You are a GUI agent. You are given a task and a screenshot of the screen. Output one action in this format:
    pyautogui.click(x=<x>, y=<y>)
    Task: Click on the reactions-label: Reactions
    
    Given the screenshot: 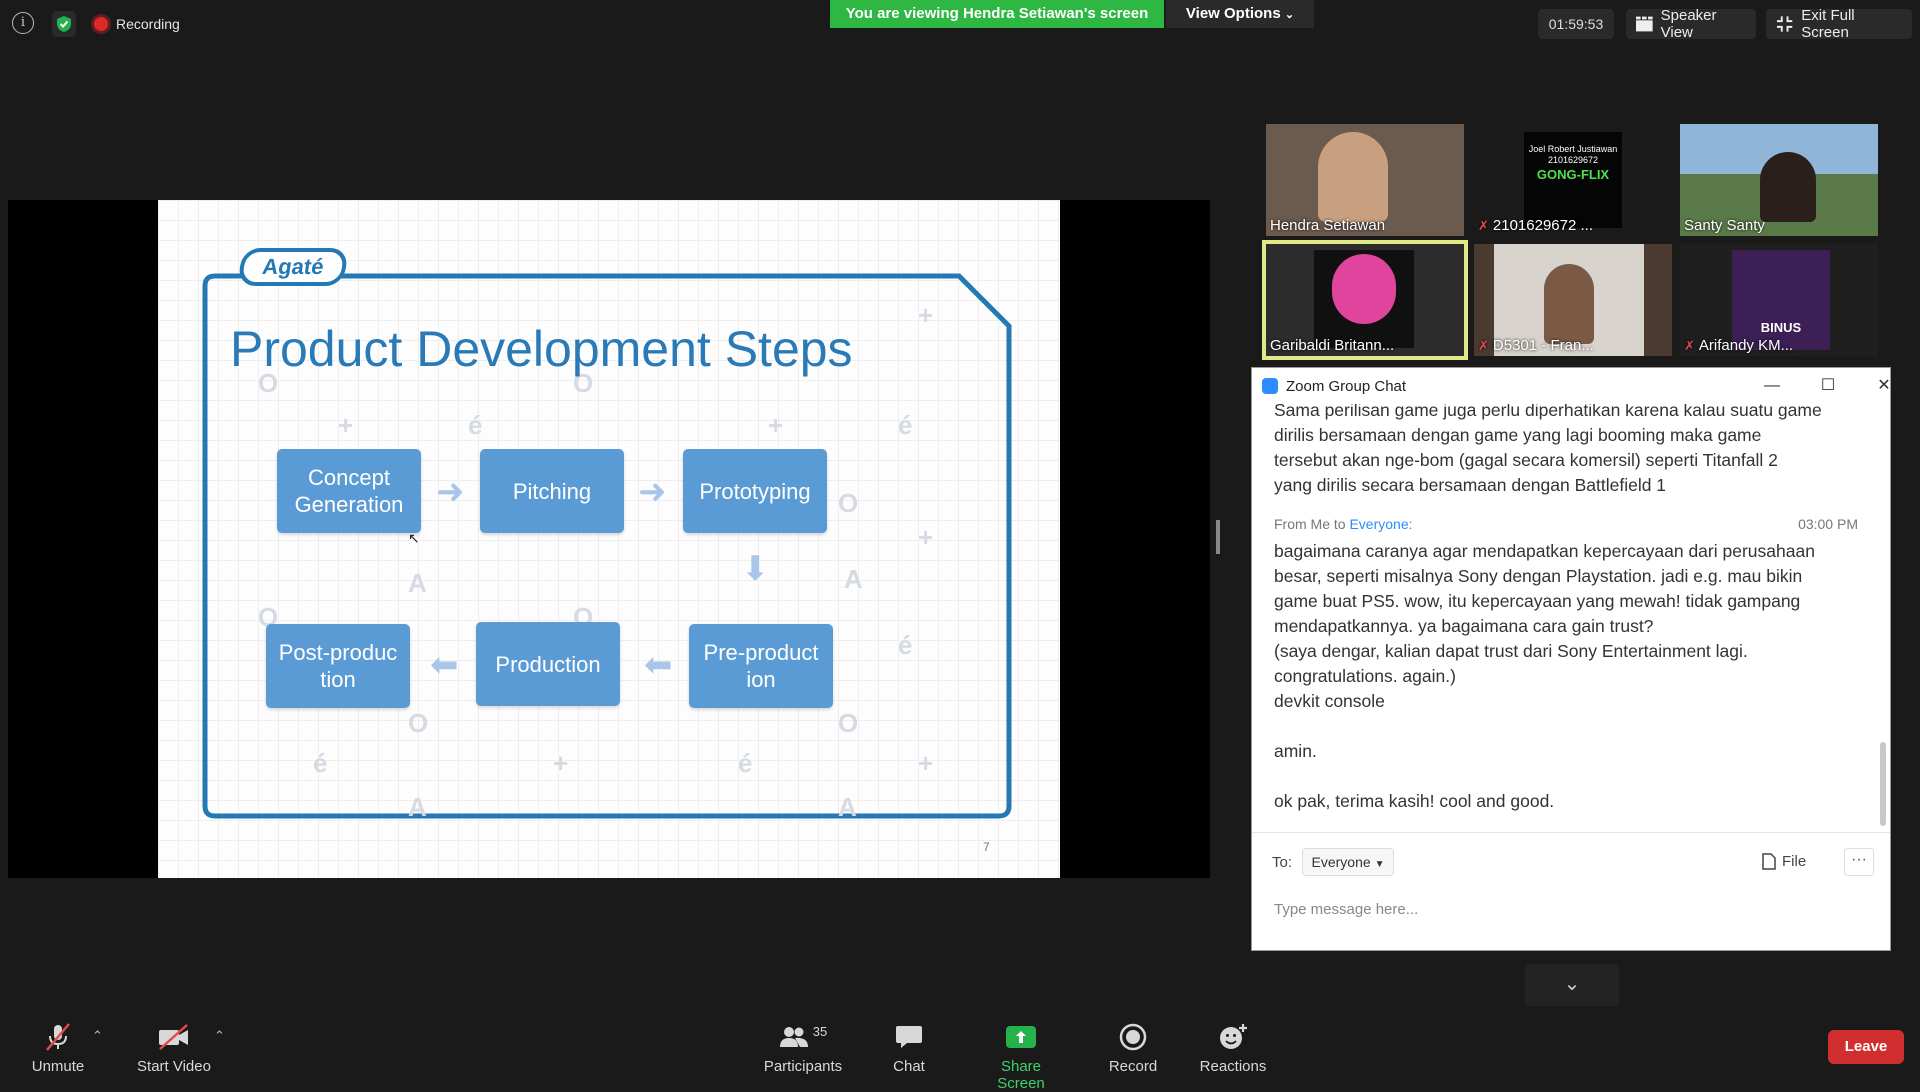 What is the action you would take?
    pyautogui.click(x=1233, y=1066)
    